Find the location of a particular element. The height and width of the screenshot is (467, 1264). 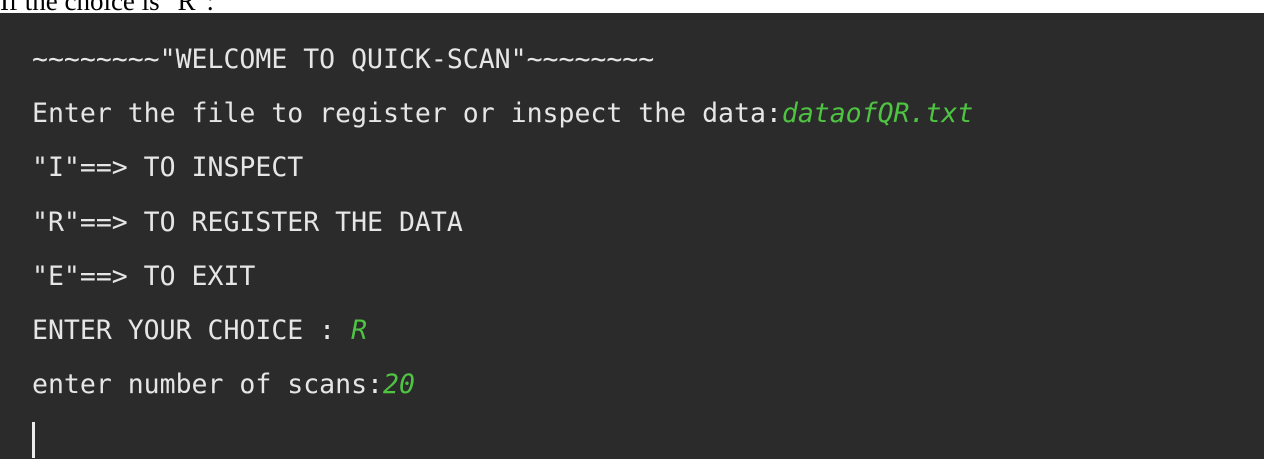

scans-prompt-label: enter number of scans: is located at coordinates (207, 385).